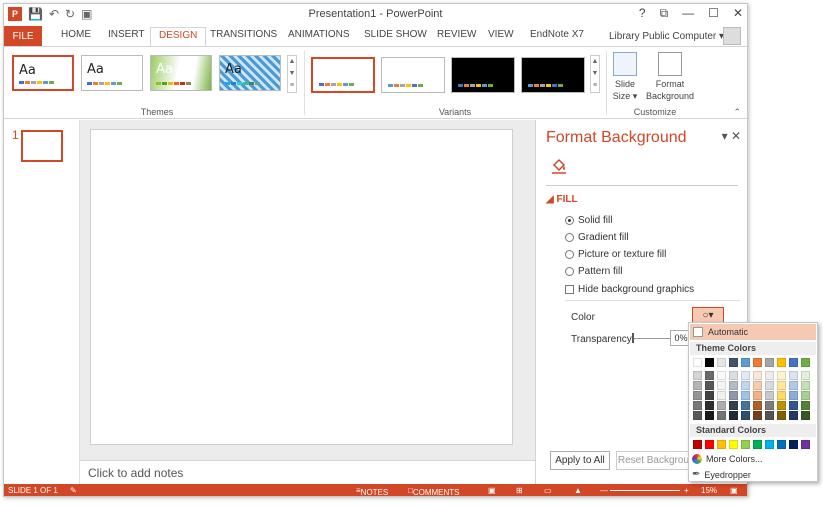 The image size is (823, 507). What do you see at coordinates (597, 237) in the screenshot?
I see `gradient-fill-option: Gradient fill` at bounding box center [597, 237].